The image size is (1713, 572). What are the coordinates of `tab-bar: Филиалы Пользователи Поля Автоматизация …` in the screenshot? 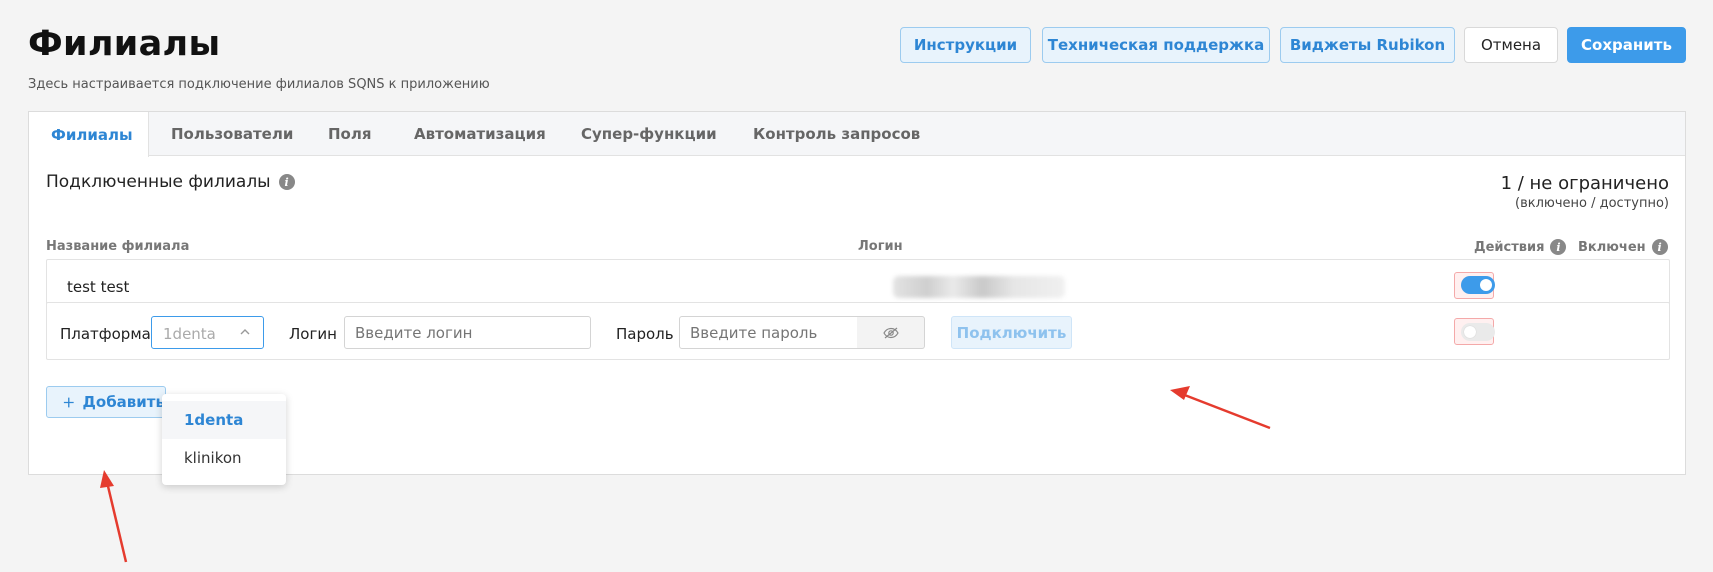 It's located at (857, 134).